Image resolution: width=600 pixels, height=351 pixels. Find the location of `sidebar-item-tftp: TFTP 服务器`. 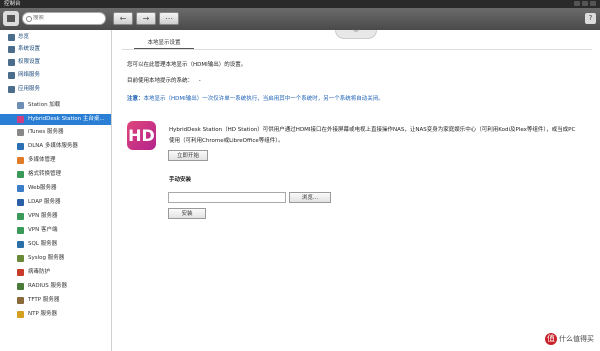

sidebar-item-tftp: TFTP 服务器 is located at coordinates (55, 300).